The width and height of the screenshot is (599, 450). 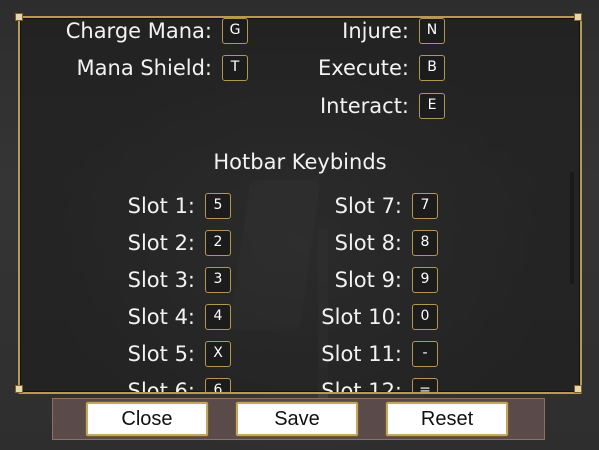 I want to click on hotbar-slot-row: Slot 9: 9, so click(x=229, y=280).